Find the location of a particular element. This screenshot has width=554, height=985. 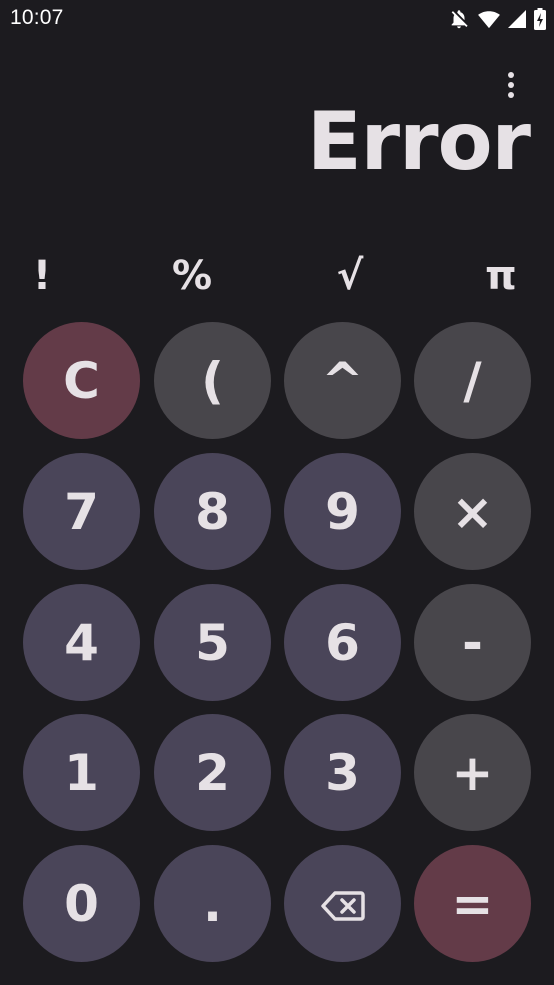

percent-button: % is located at coordinates (192, 276).